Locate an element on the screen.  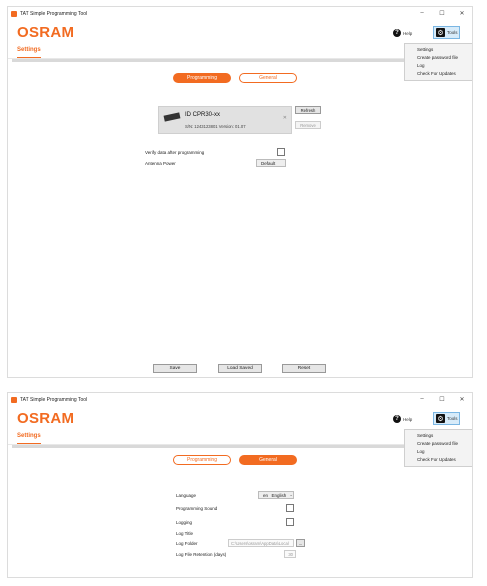
log-folder-label: Log Folder is located at coordinates (187, 543).